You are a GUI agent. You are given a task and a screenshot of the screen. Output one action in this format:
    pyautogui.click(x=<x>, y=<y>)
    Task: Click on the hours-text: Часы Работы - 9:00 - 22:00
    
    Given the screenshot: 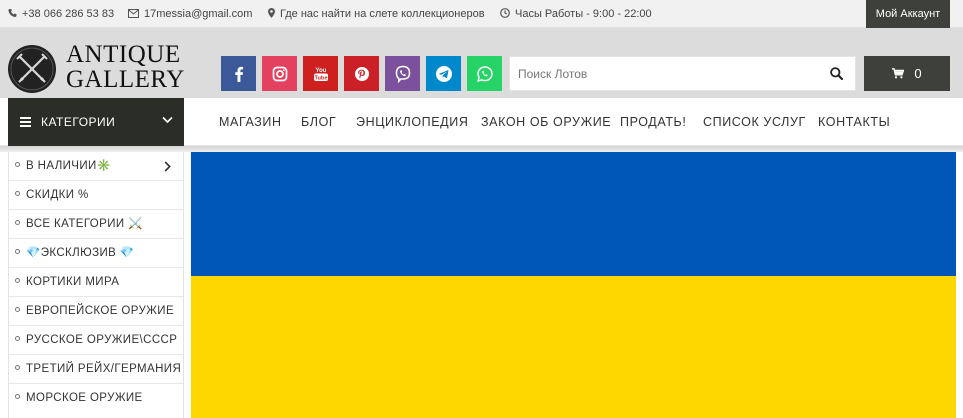 What is the action you would take?
    pyautogui.click(x=583, y=14)
    